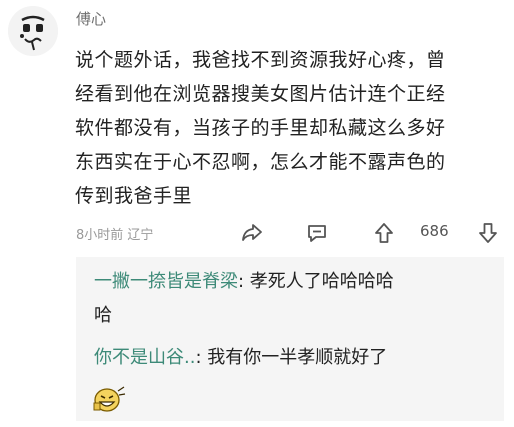 This screenshot has width=514, height=427. I want to click on downvote-icon, so click(488, 233).